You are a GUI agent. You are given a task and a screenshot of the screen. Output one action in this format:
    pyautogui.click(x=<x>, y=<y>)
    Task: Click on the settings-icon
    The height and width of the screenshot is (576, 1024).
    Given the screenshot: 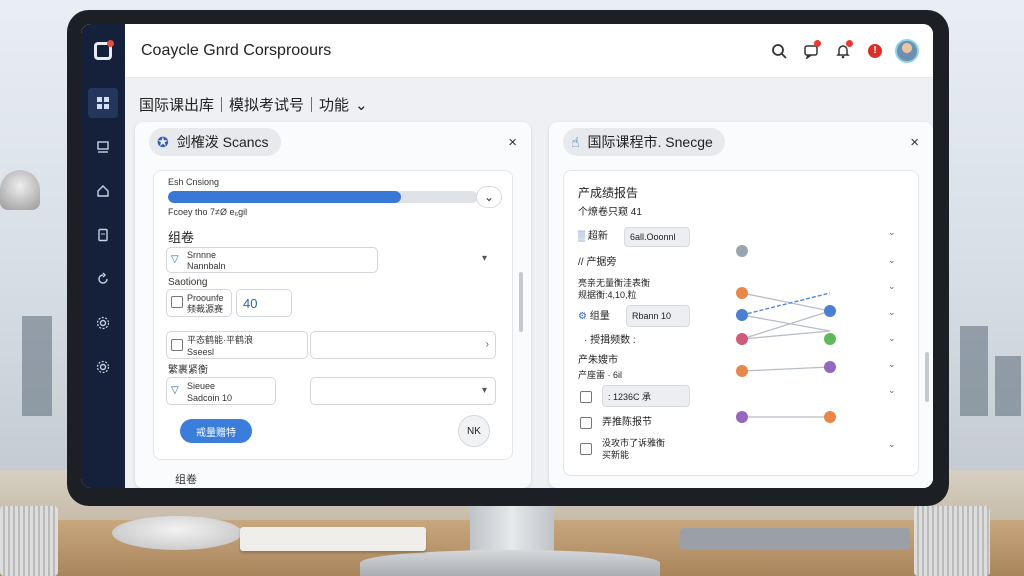 What is the action you would take?
    pyautogui.click(x=103, y=323)
    